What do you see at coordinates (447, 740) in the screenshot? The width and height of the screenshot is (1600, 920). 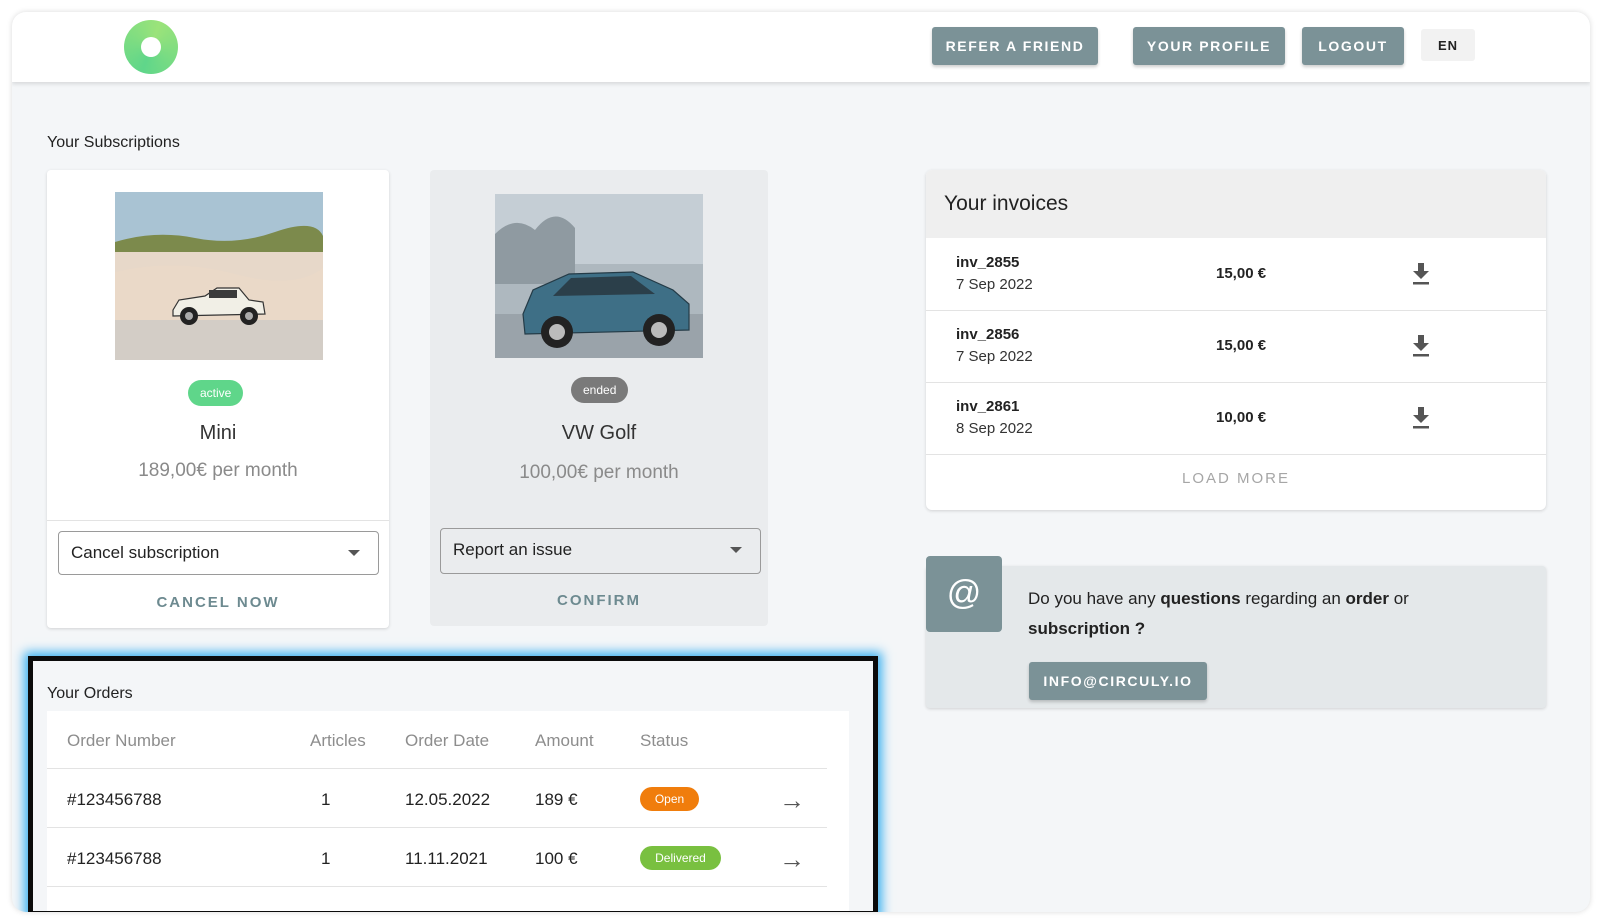 I see `column-header: Order Date` at bounding box center [447, 740].